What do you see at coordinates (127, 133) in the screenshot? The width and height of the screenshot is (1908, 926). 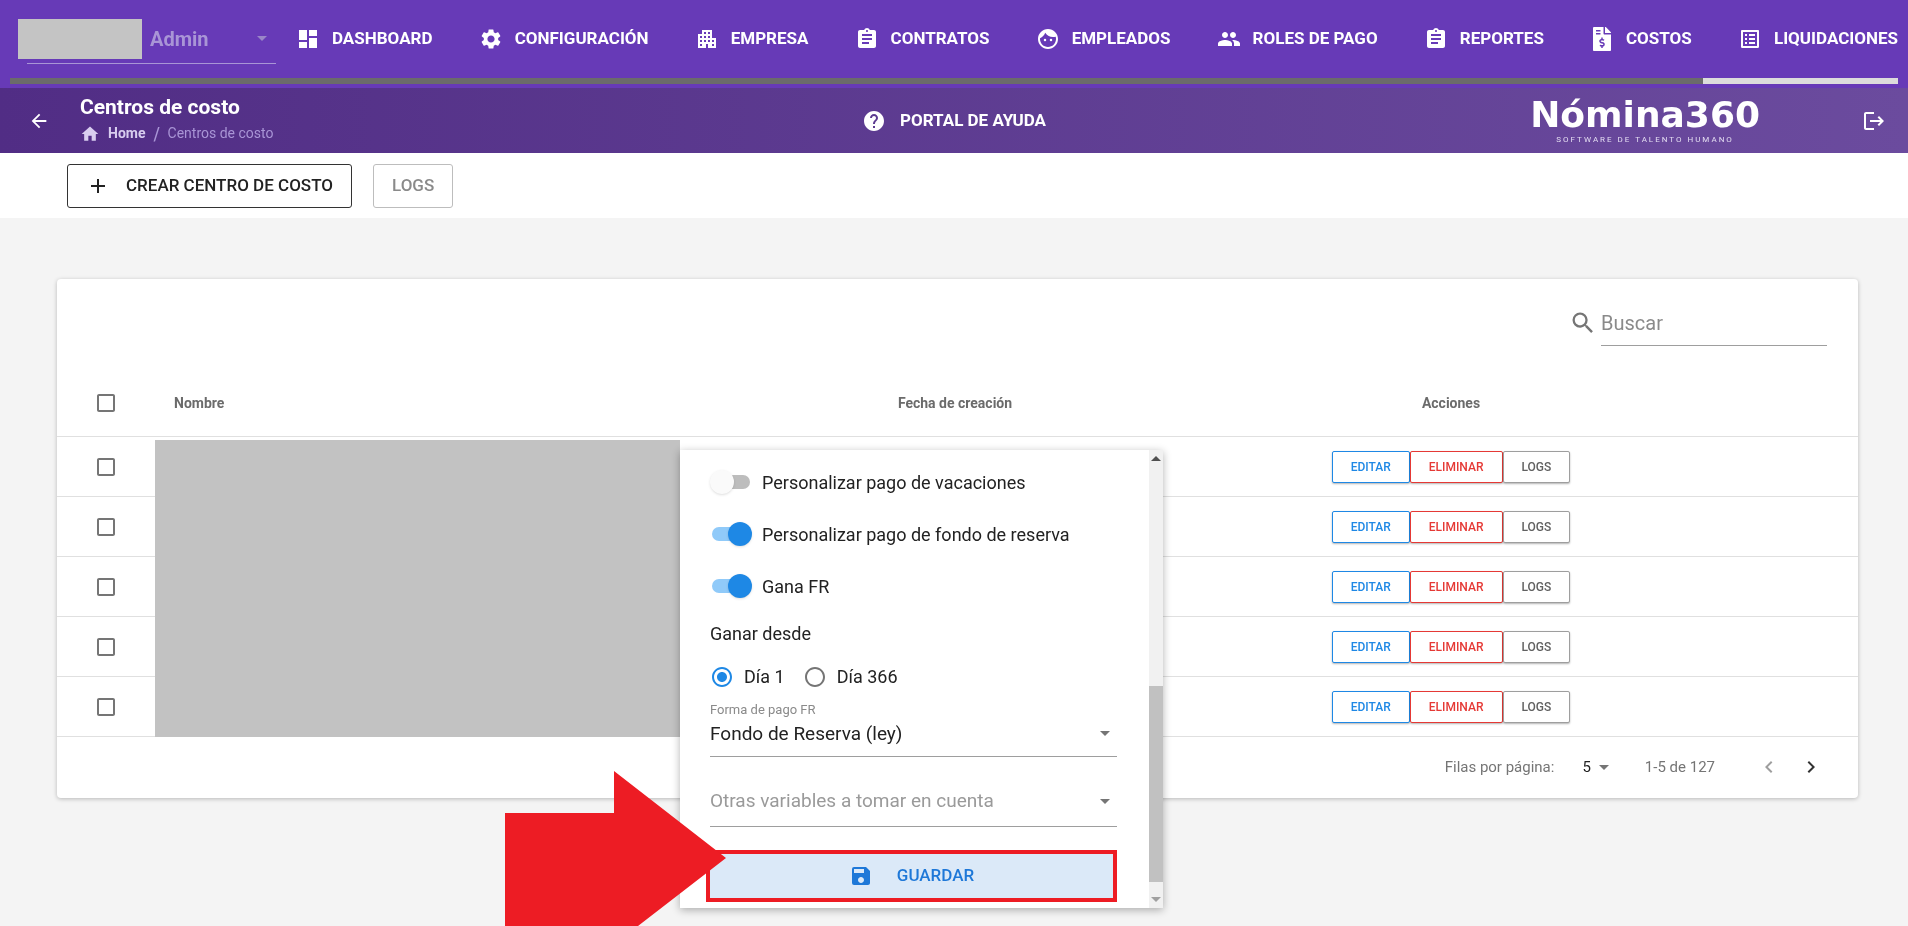 I see `breadcrumb-link: Home` at bounding box center [127, 133].